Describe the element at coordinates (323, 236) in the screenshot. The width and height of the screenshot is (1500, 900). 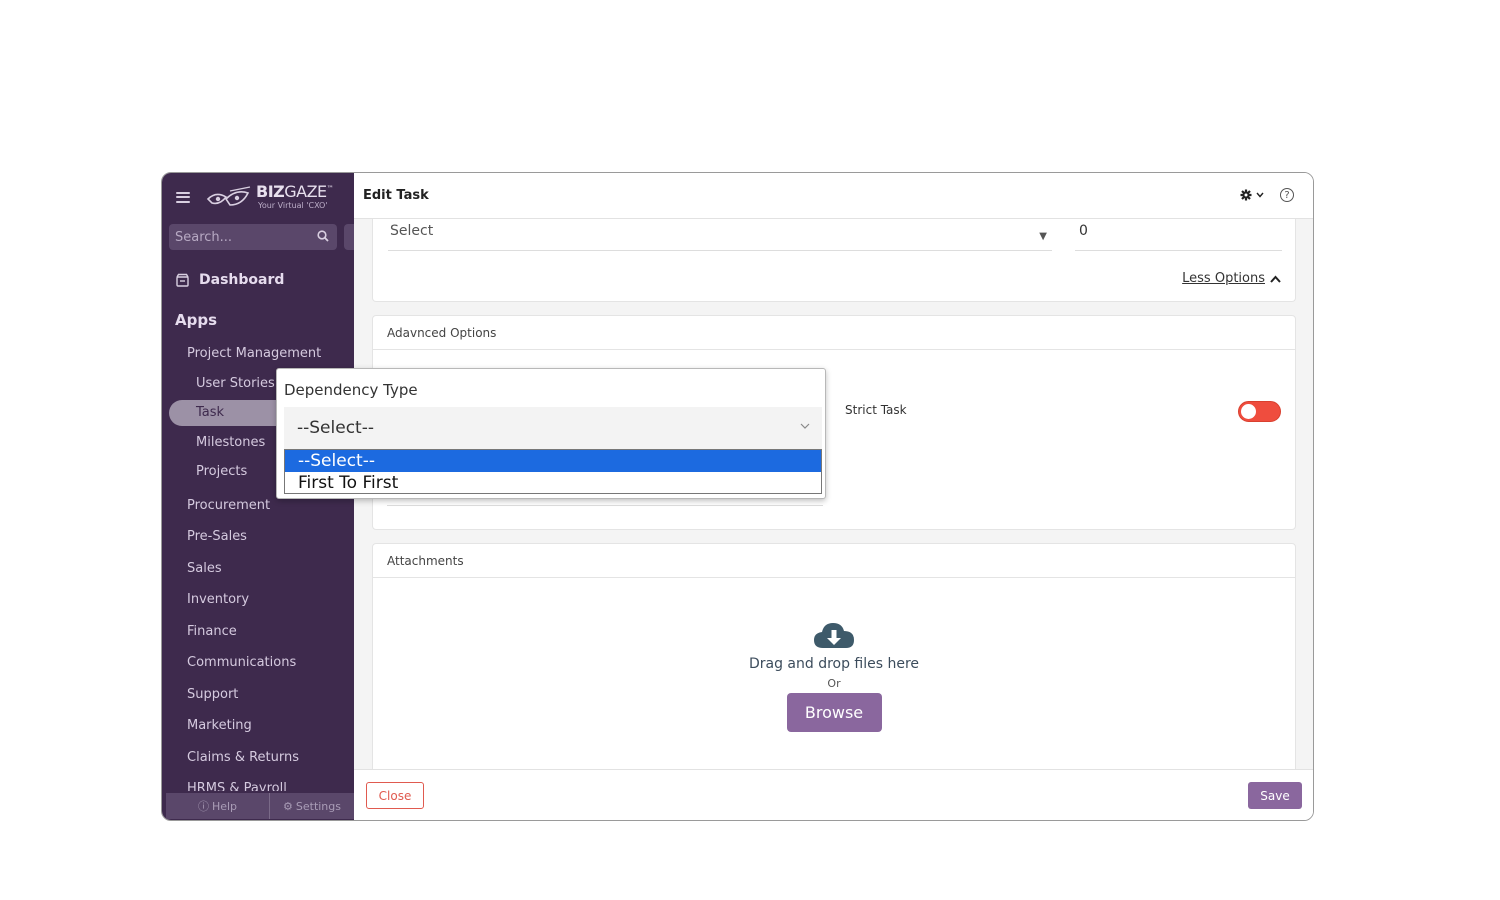
I see `search-icon` at that location.